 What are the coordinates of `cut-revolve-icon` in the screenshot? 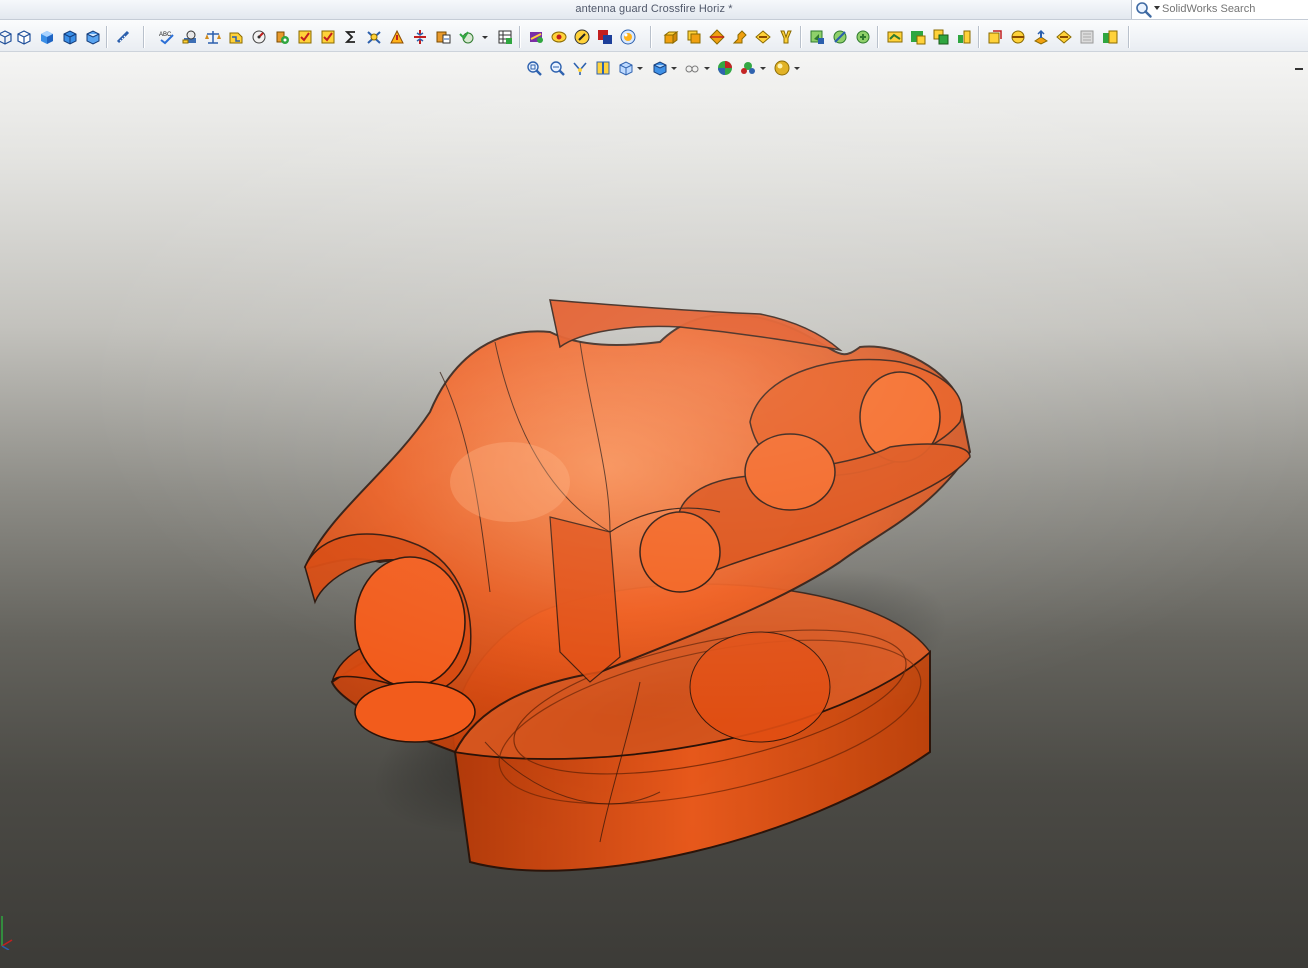 It's located at (840, 37).